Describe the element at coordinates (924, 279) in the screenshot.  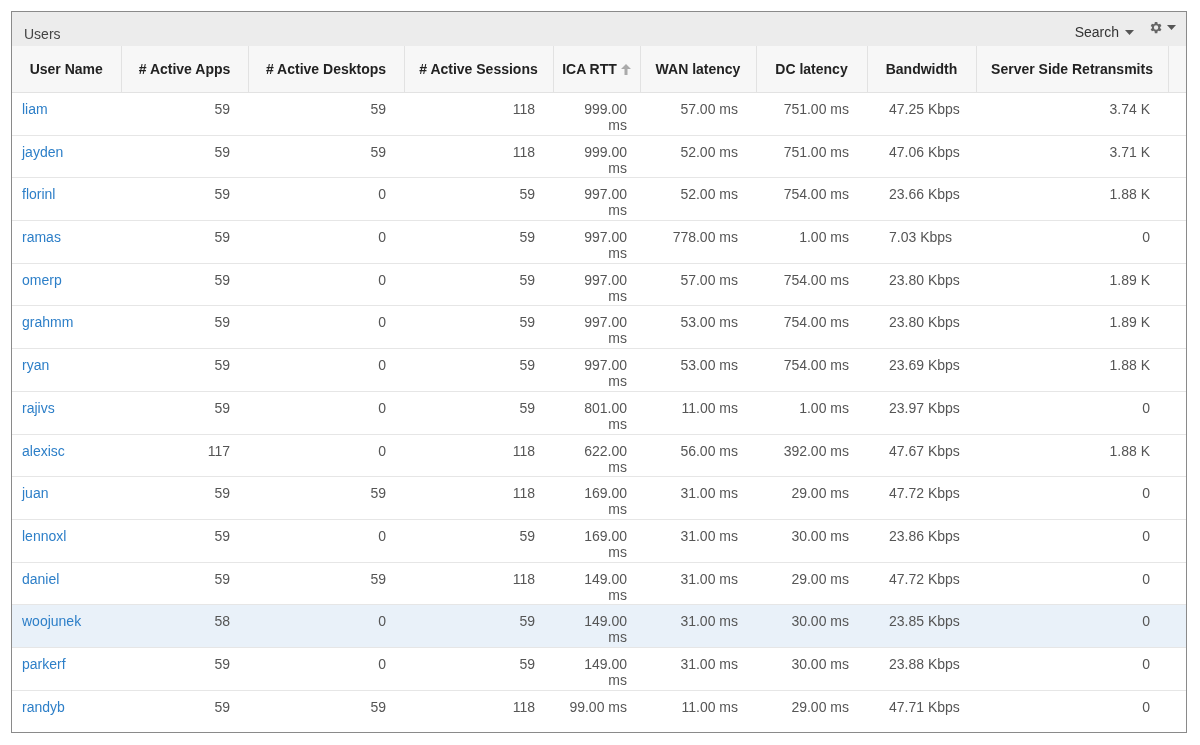
I see `table-cell: 23.80 Kbps` at that location.